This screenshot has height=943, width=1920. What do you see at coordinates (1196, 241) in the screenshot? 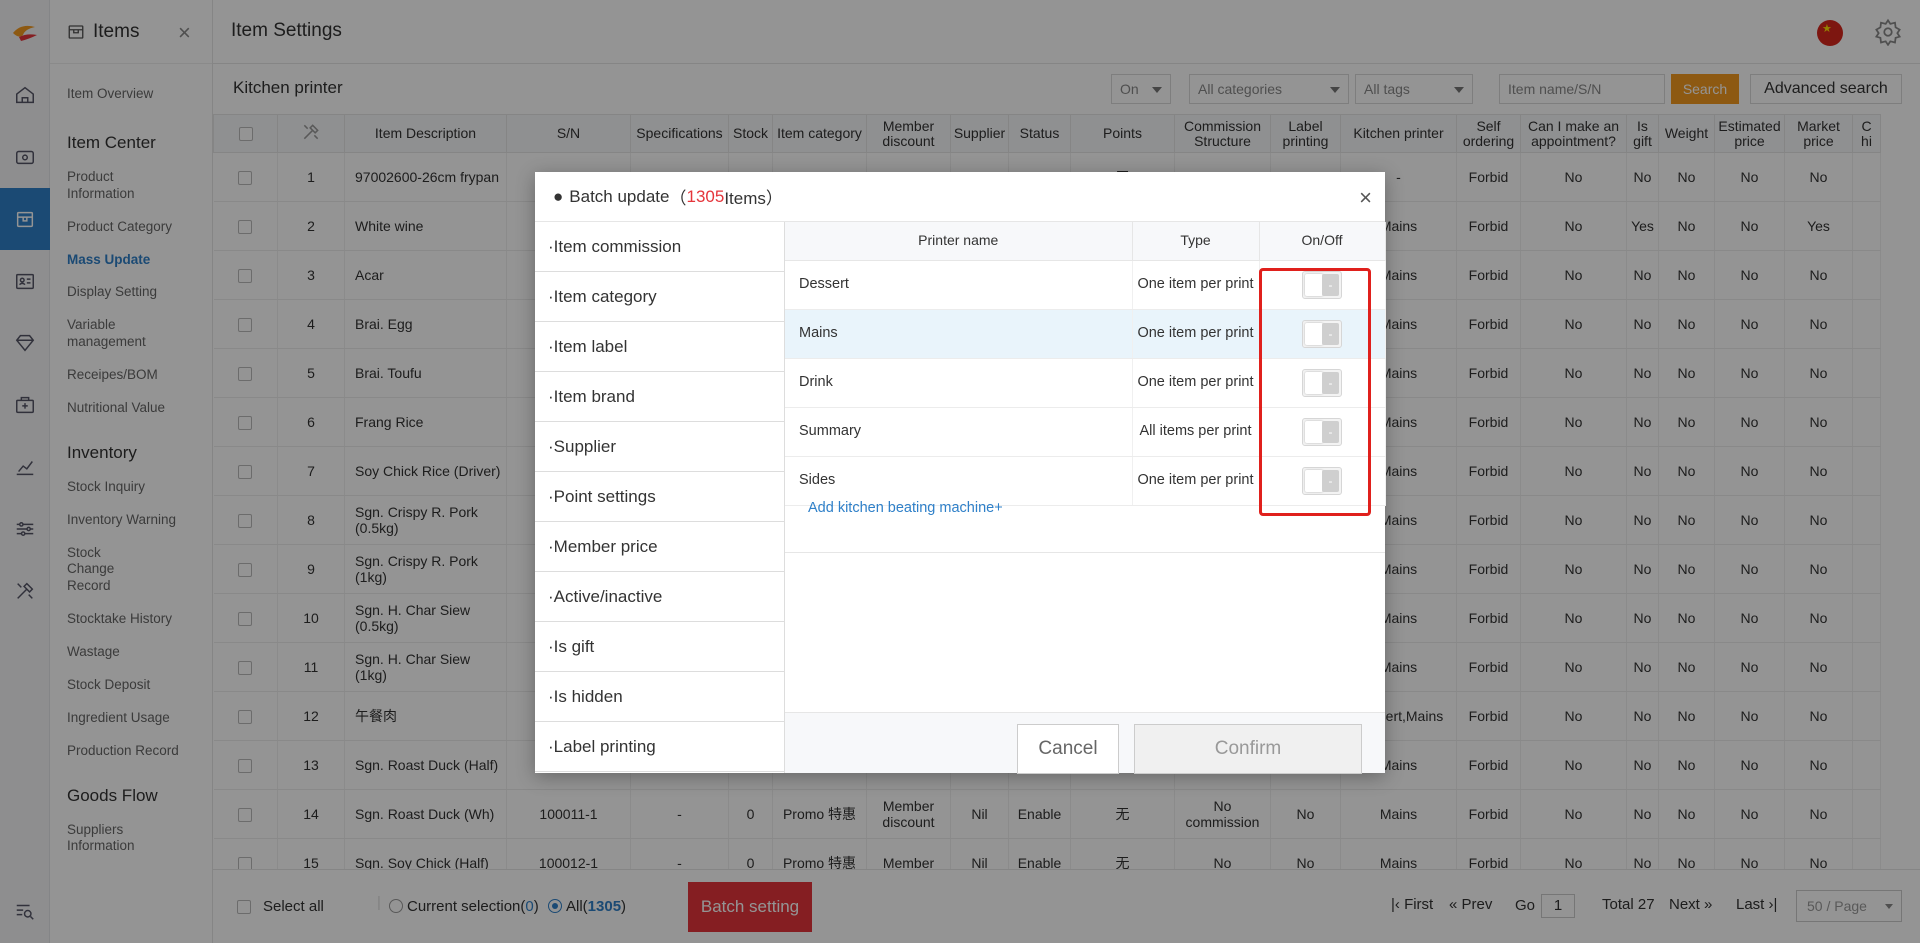
I see `col-type: Type` at bounding box center [1196, 241].